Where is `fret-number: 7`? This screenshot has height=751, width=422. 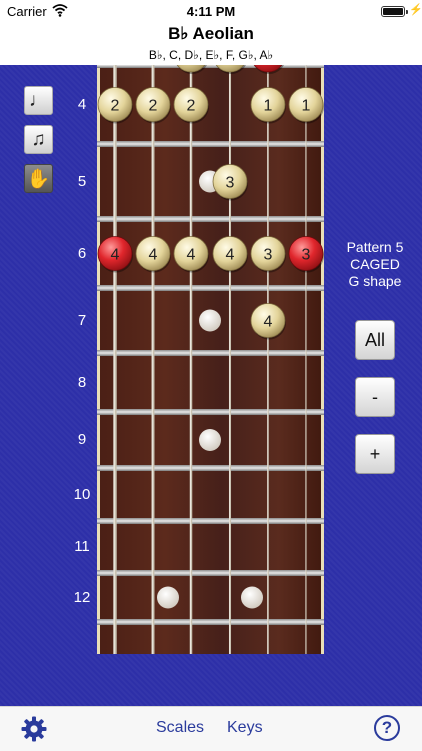
fret-number: 7 is located at coordinates (82, 320).